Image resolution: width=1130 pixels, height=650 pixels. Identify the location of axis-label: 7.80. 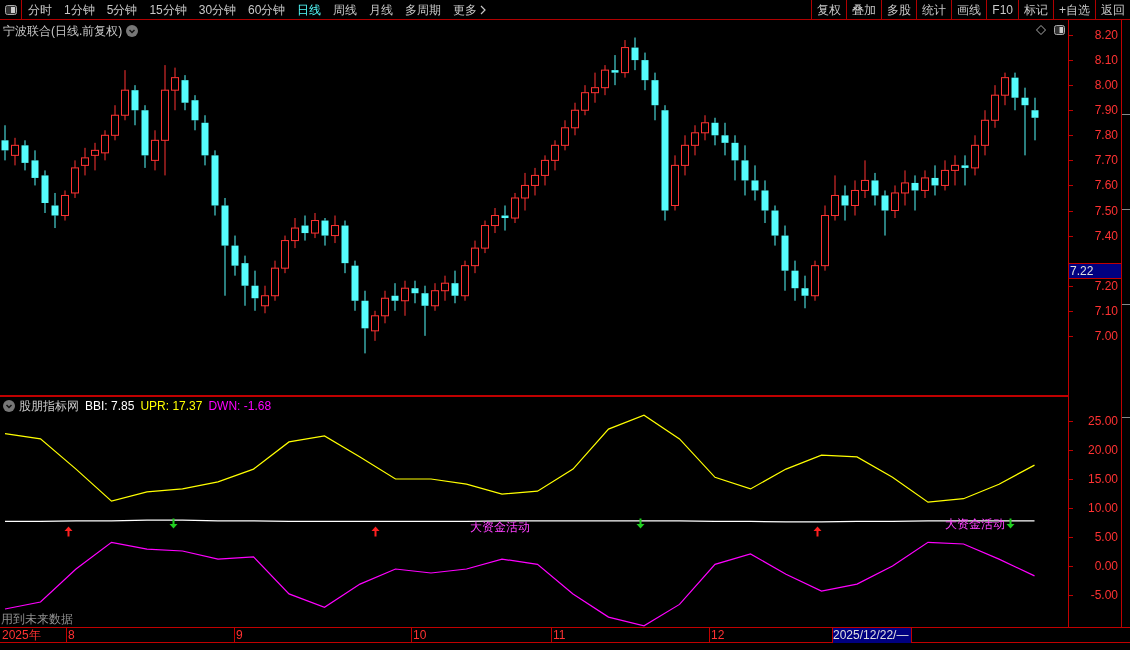
(1106, 135).